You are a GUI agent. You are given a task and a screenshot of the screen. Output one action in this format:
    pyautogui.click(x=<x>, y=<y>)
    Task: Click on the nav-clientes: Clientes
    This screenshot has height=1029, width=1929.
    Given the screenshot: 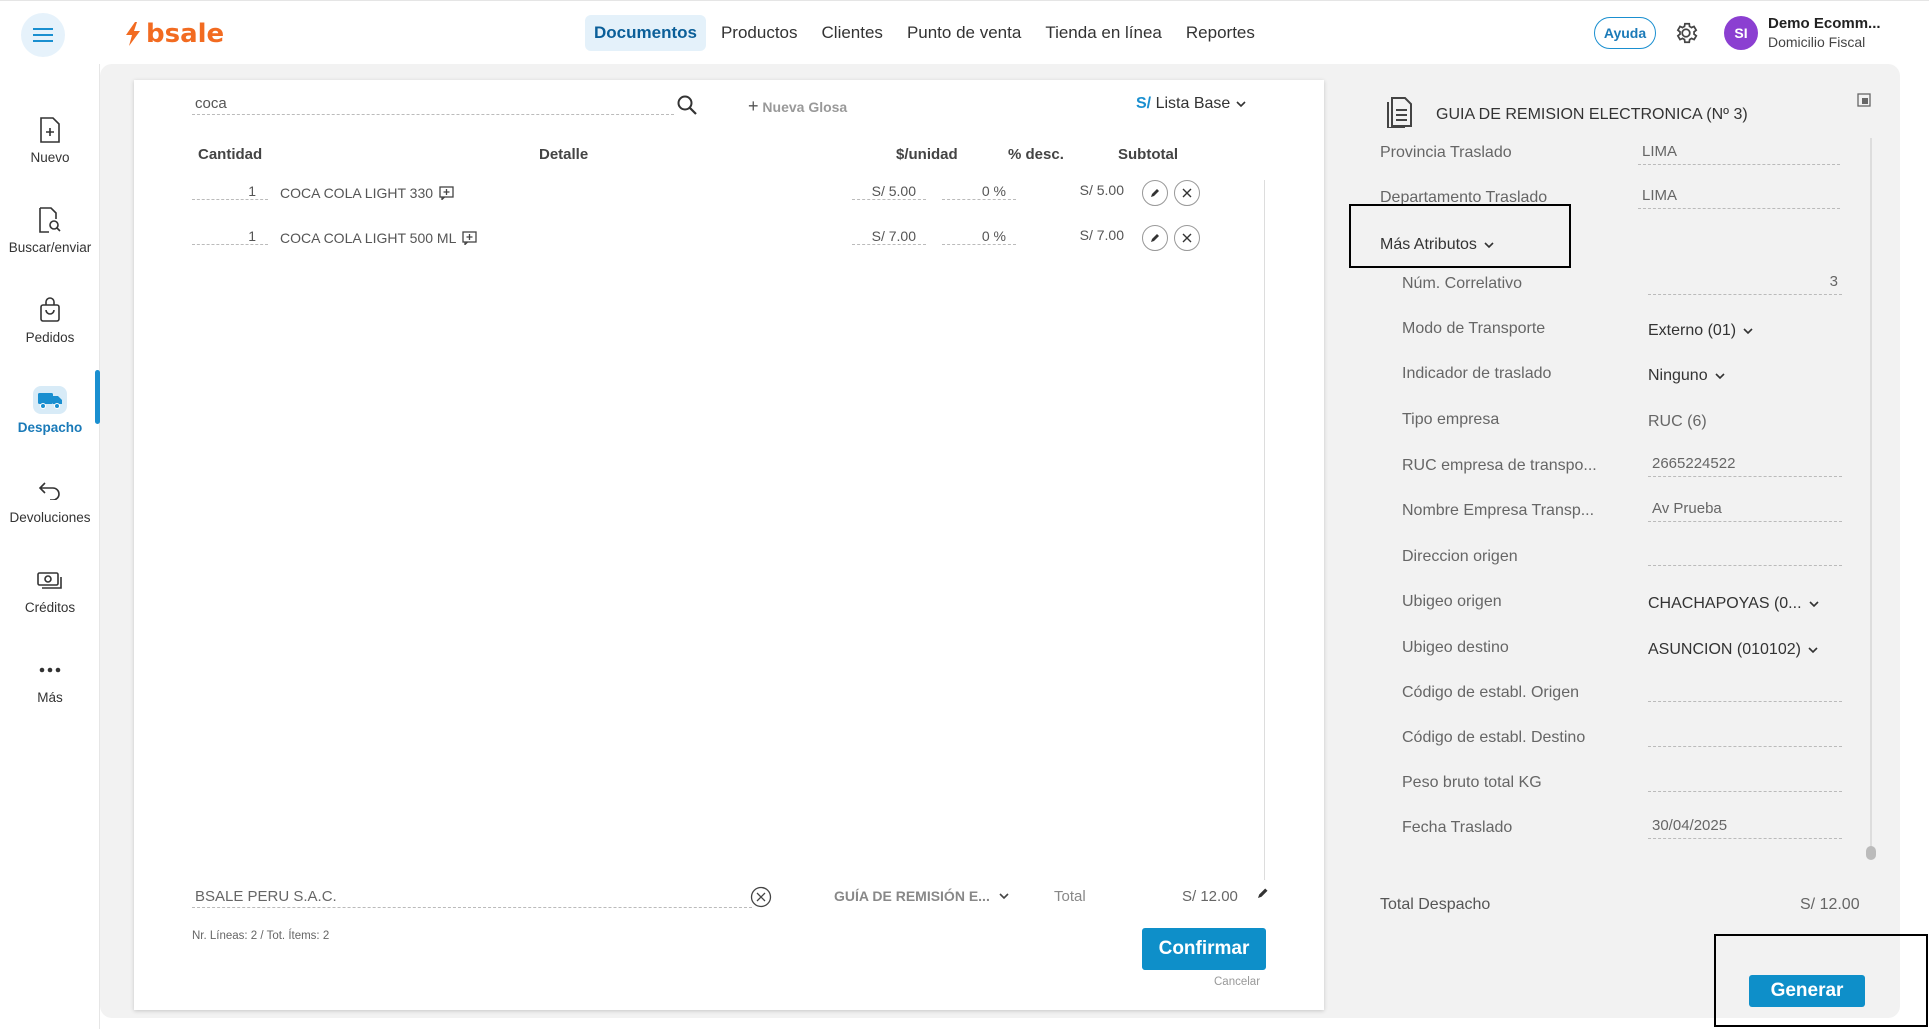 What is the action you would take?
    pyautogui.click(x=852, y=33)
    